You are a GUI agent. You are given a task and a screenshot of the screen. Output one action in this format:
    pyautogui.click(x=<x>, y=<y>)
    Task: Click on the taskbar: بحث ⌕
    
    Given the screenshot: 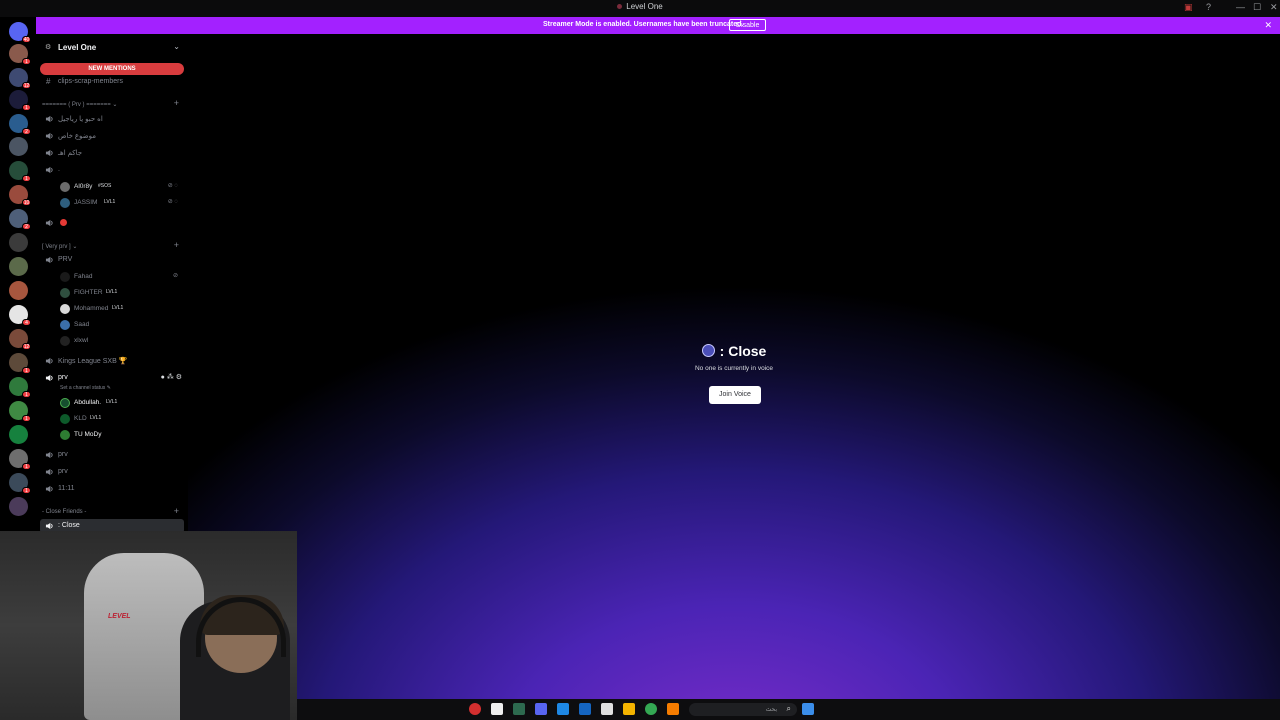 What is the action you would take?
    pyautogui.click(x=788, y=709)
    